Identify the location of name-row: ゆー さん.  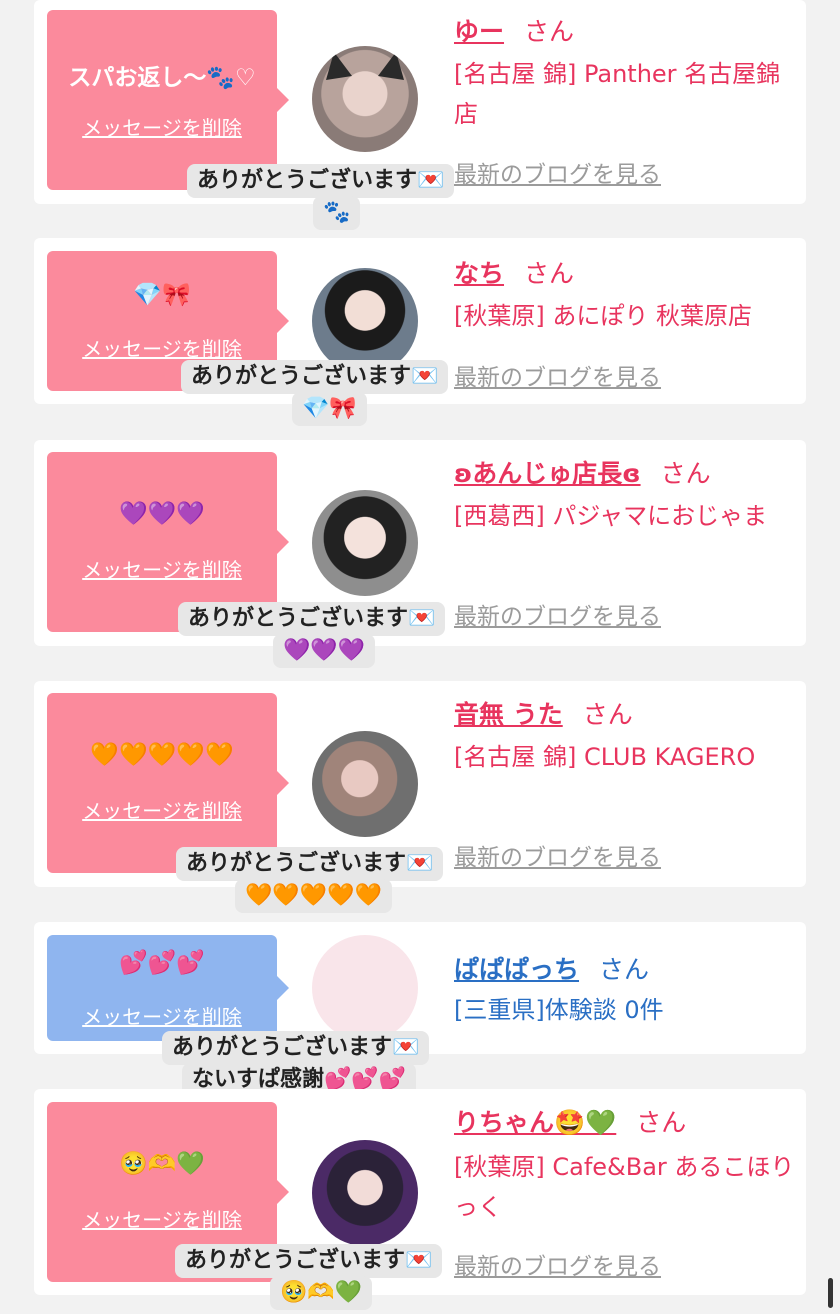
(514, 30).